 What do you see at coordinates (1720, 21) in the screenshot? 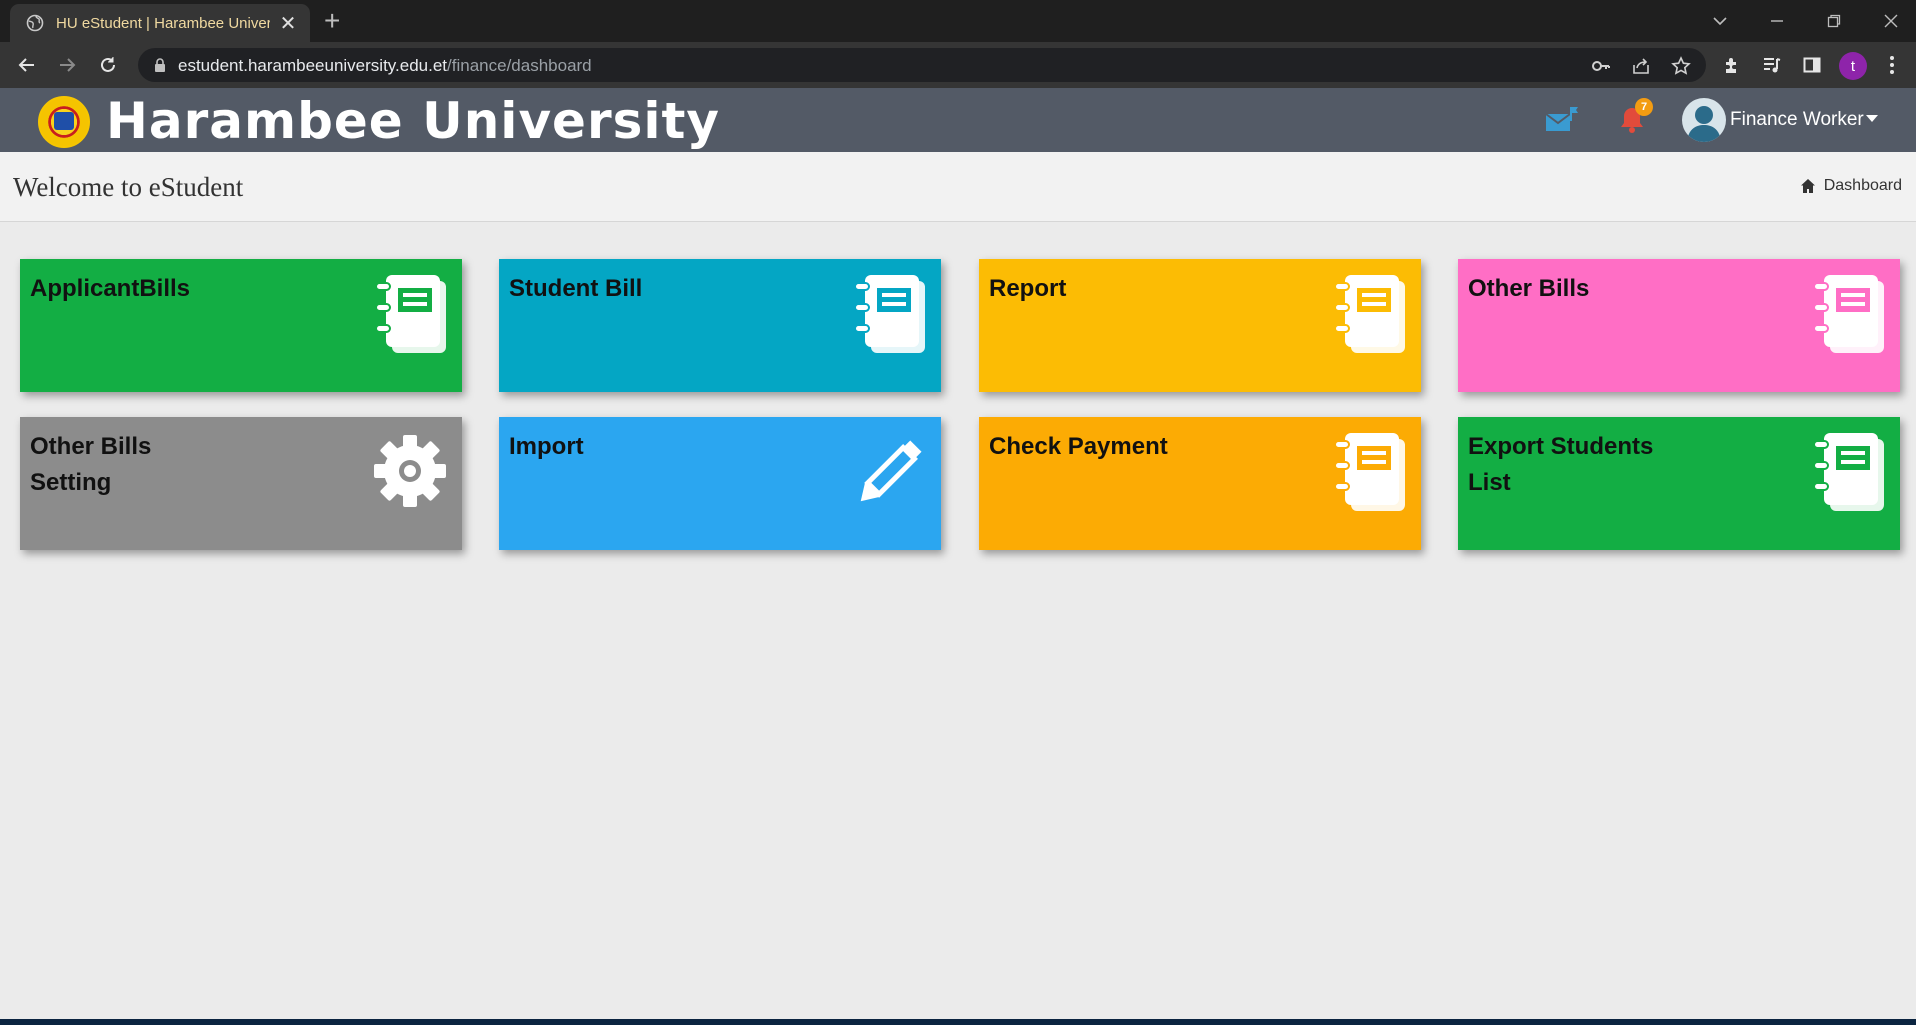
I see `tab-search-icon` at bounding box center [1720, 21].